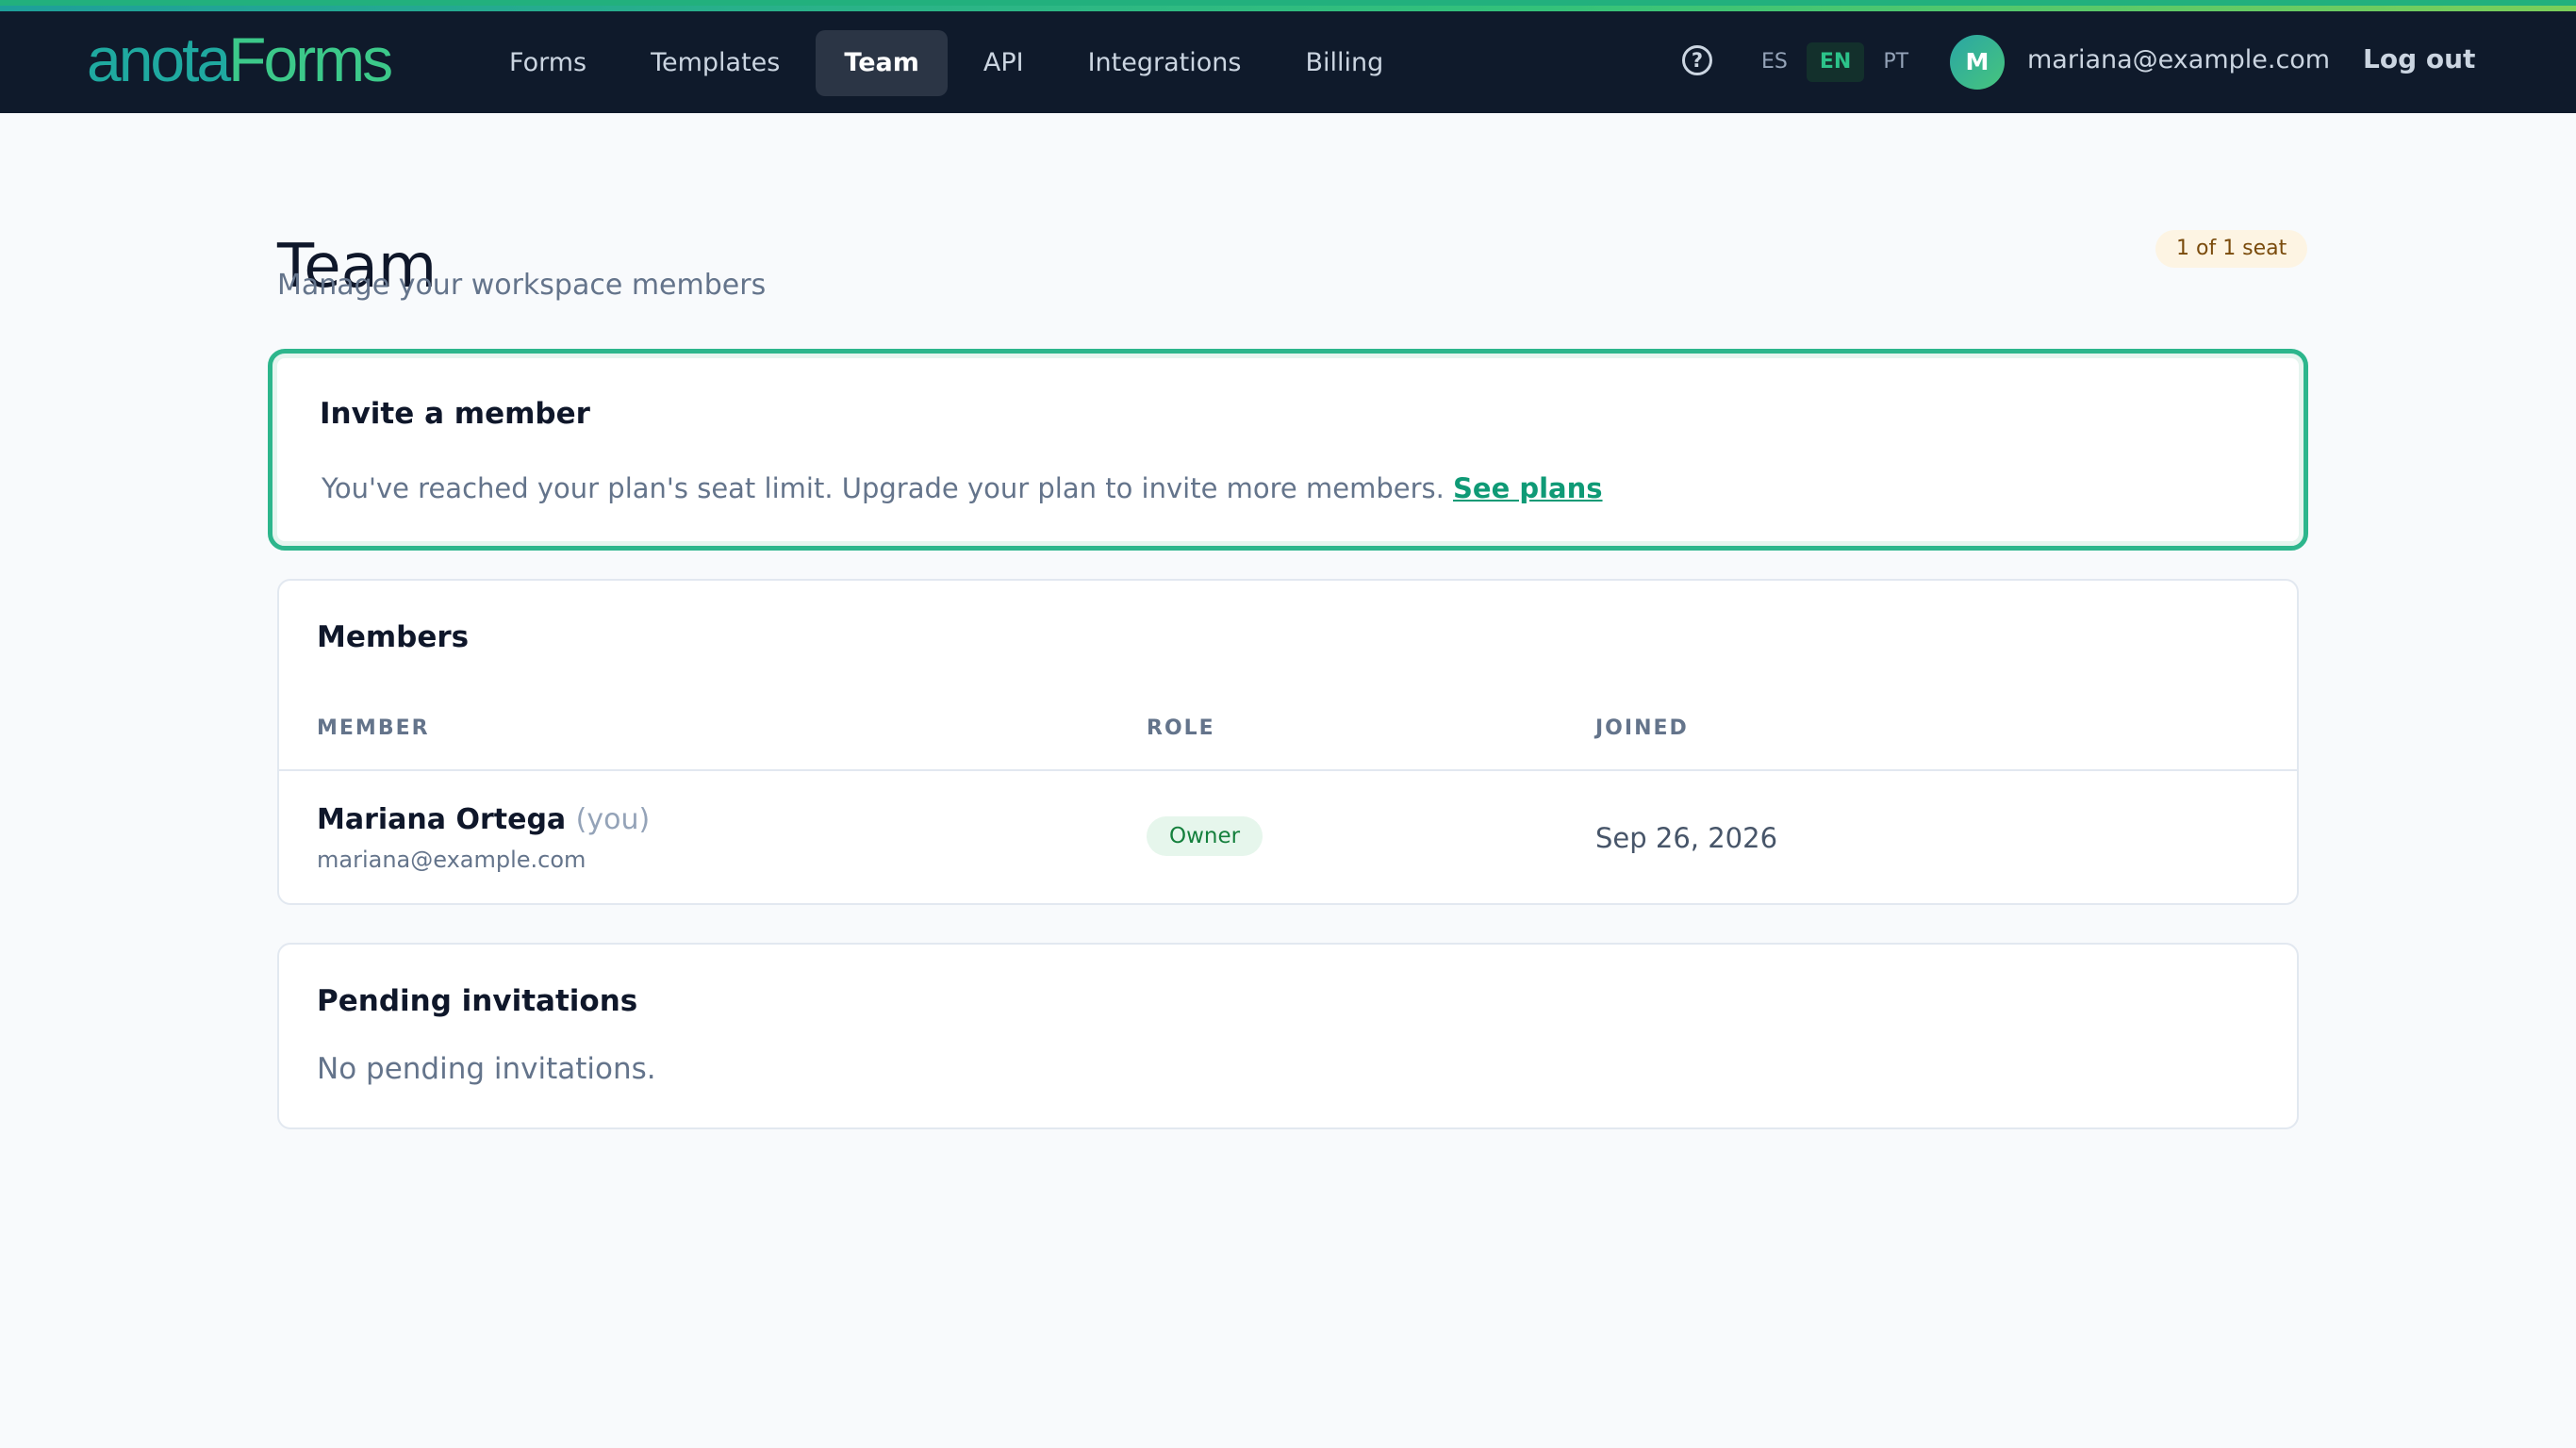 The width and height of the screenshot is (2576, 1448). I want to click on logo-text-forms: Forms, so click(310, 59).